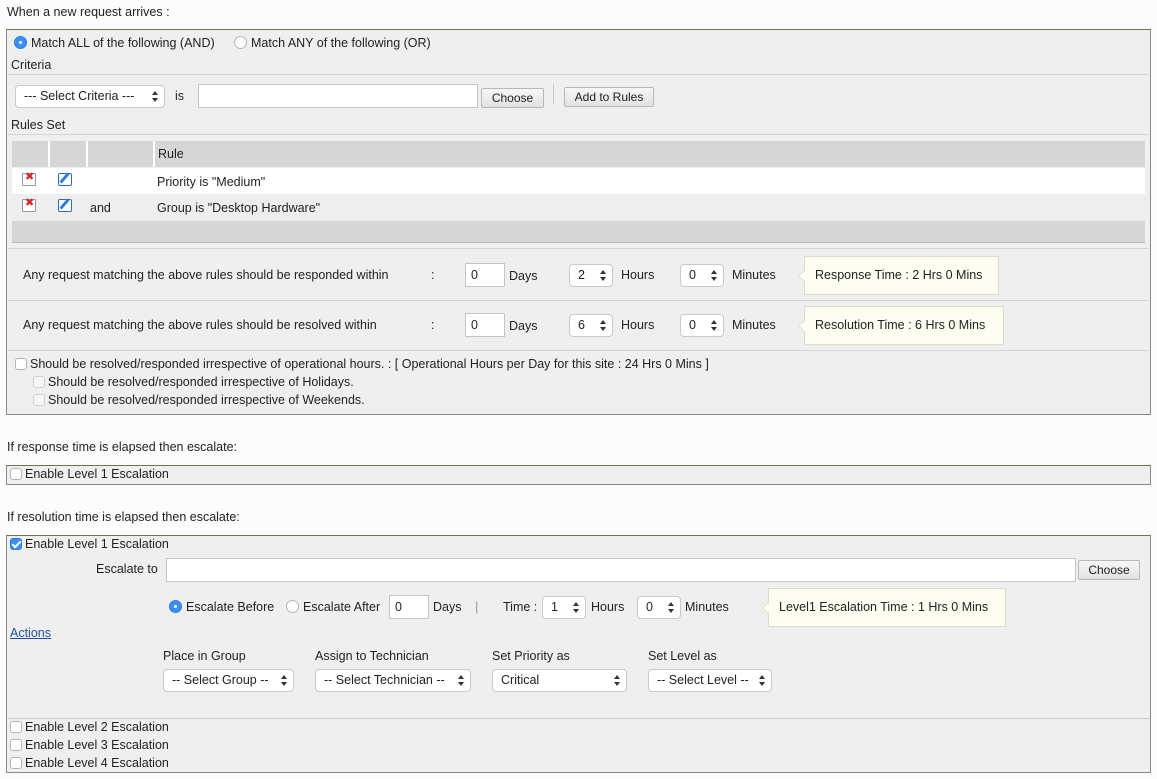 This screenshot has width=1157, height=779. Describe the element at coordinates (581, 325) in the screenshot. I see `select-value: 6` at that location.